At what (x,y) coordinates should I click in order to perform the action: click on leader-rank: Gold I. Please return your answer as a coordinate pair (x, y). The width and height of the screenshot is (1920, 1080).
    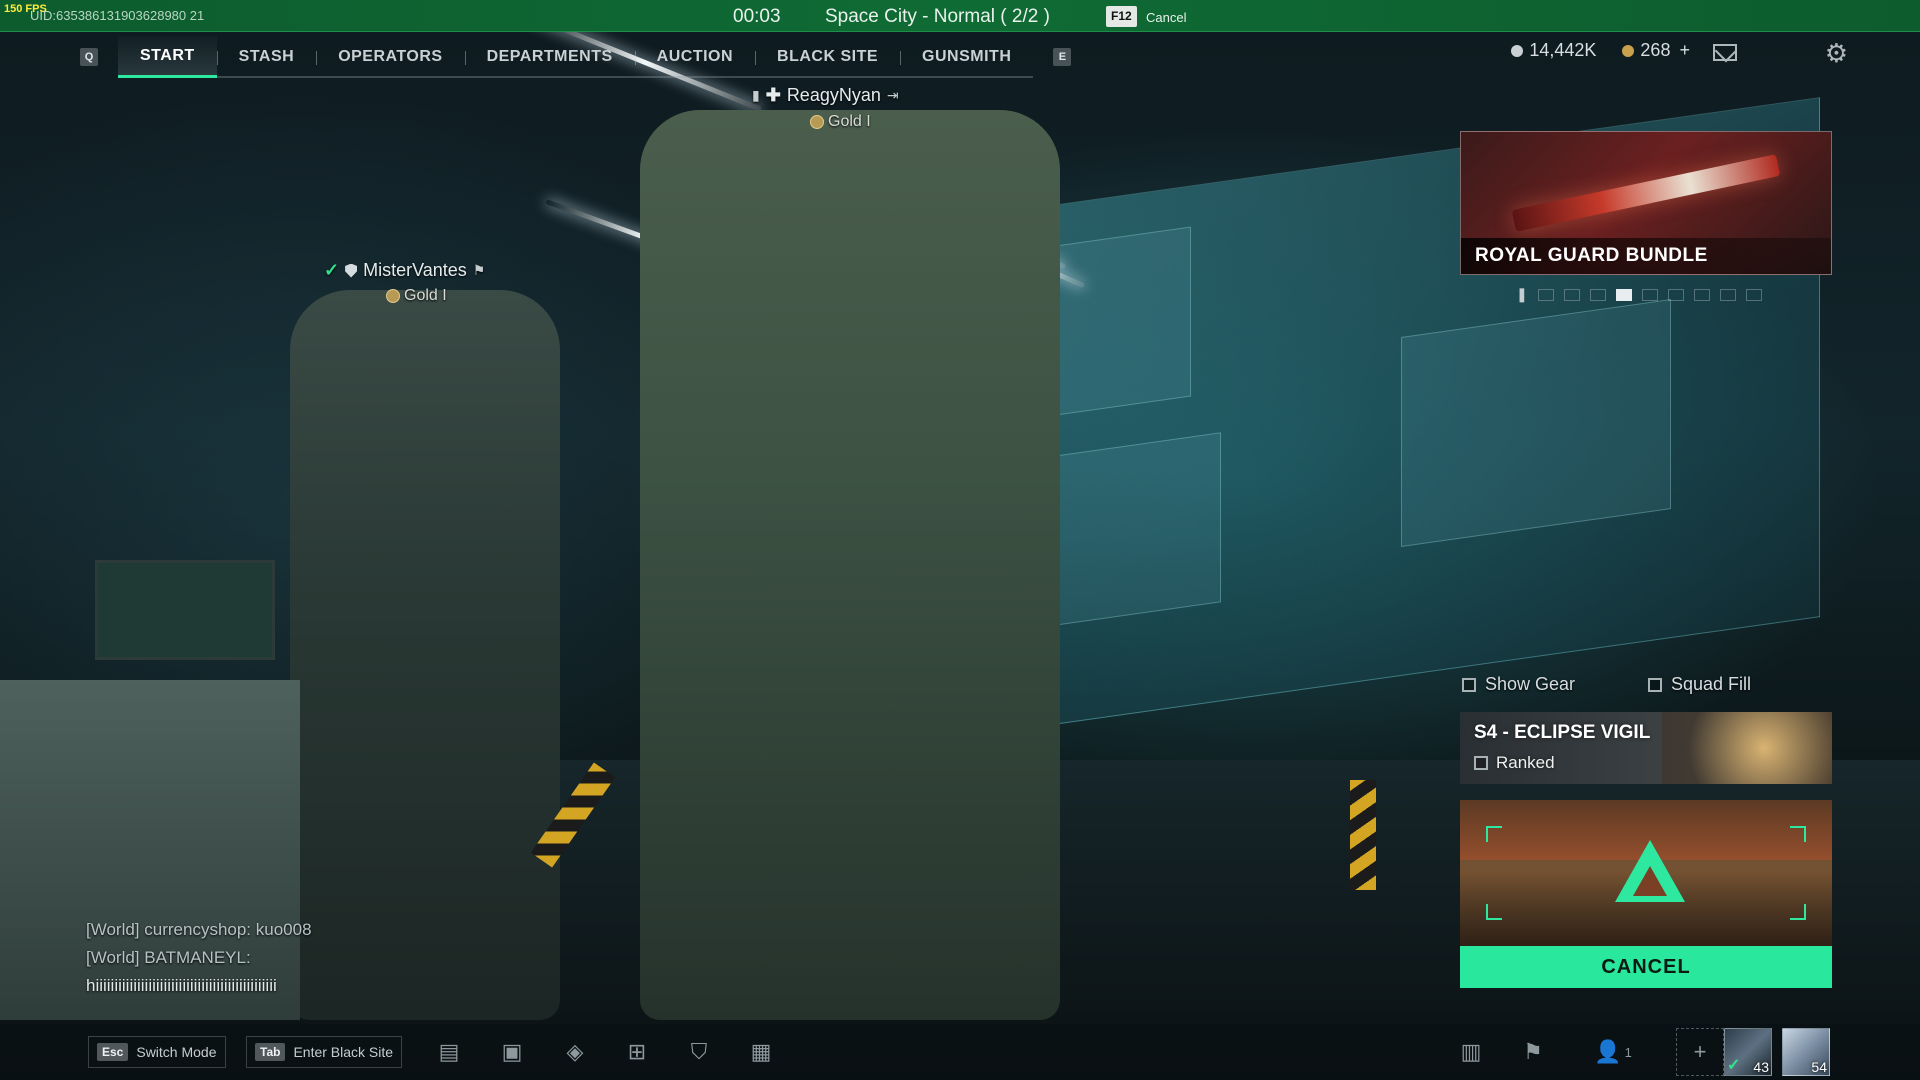
    Looking at the image, I should click on (840, 122).